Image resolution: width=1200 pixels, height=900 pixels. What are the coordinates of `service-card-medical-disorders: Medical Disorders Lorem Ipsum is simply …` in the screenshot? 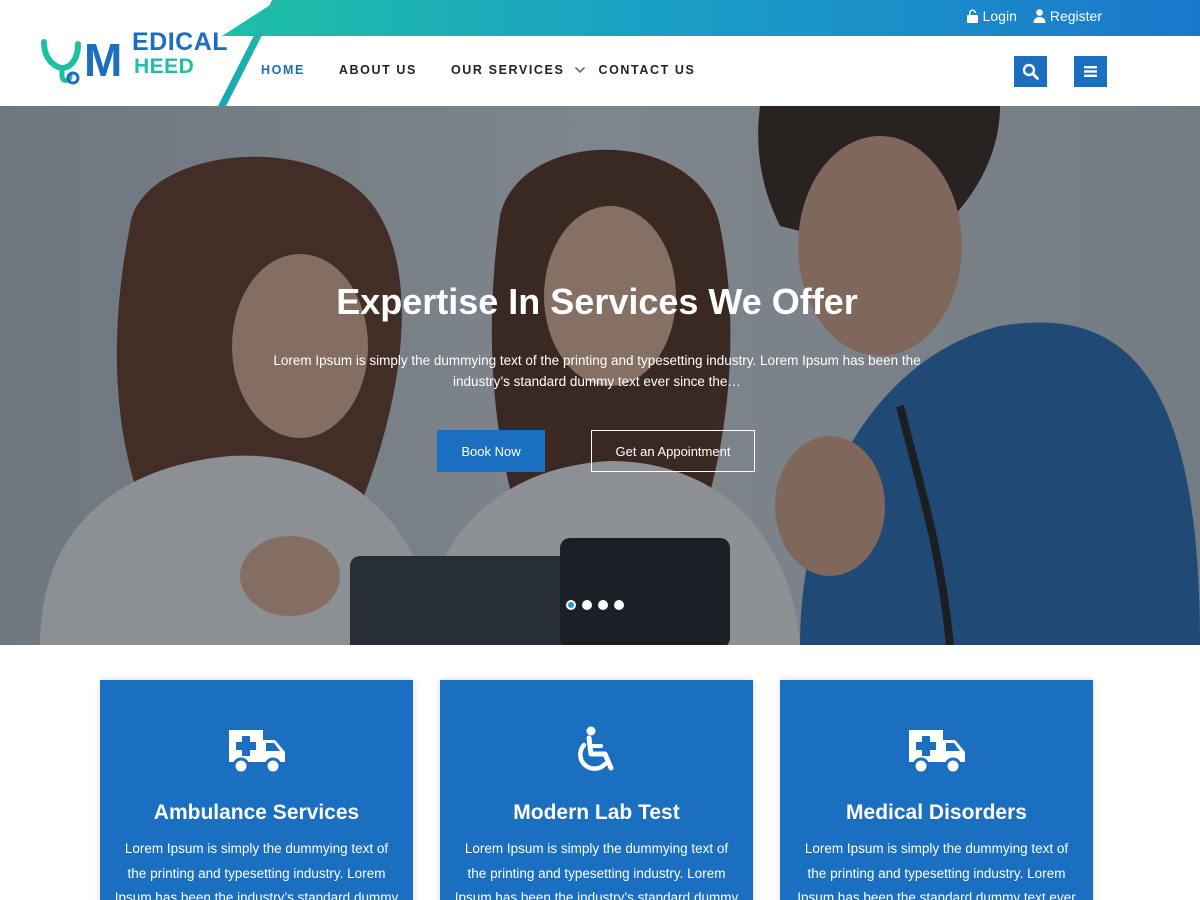 It's located at (936, 790).